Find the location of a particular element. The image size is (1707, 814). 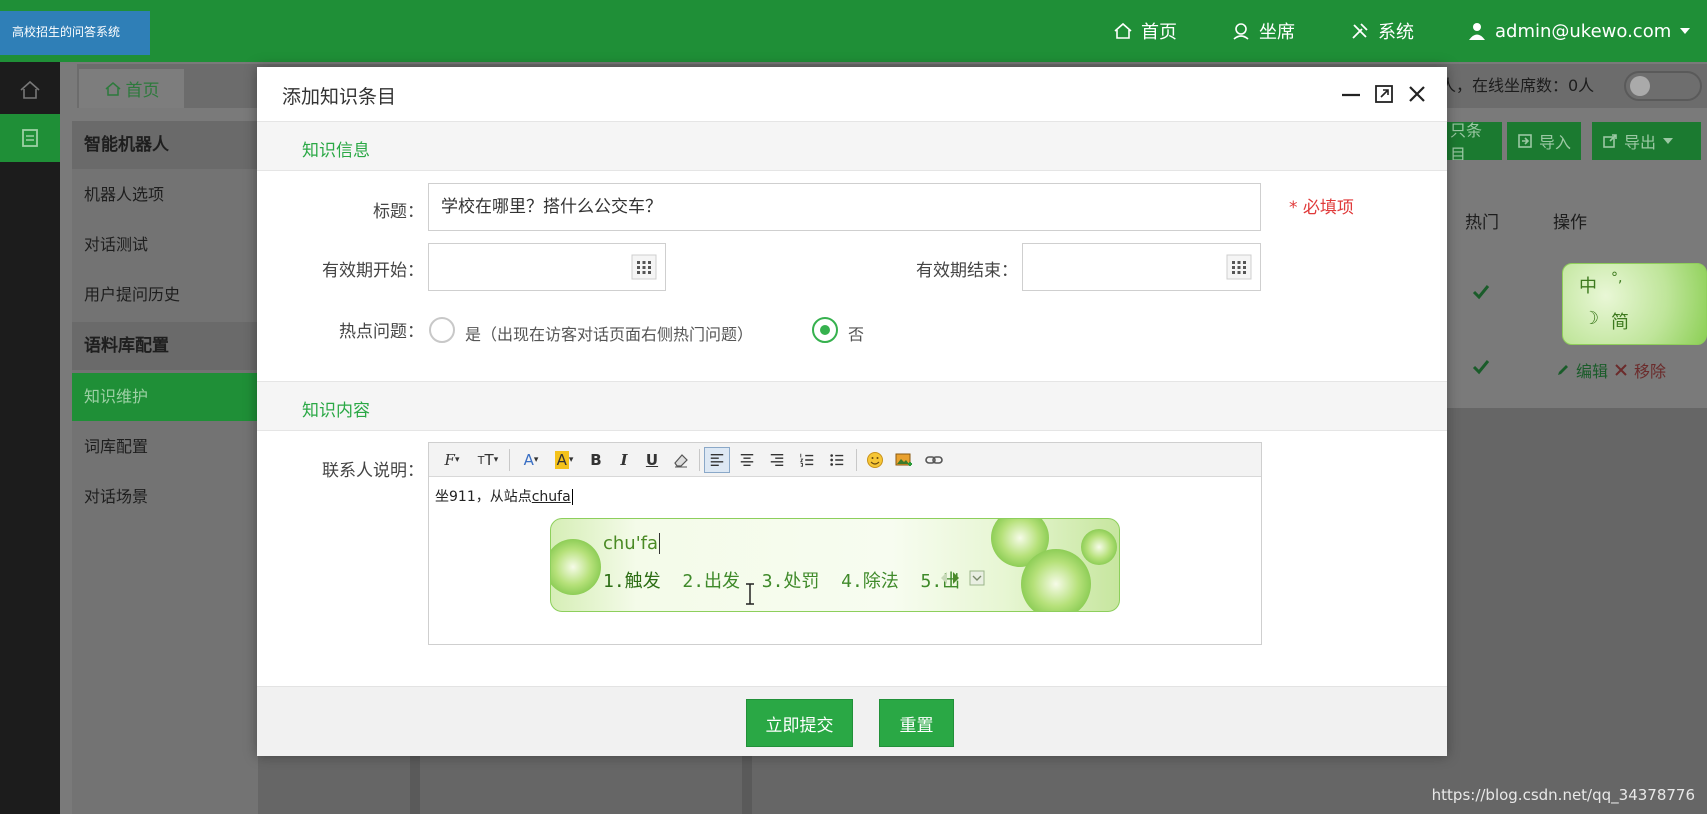

insert-image-icon is located at coordinates (904, 460).